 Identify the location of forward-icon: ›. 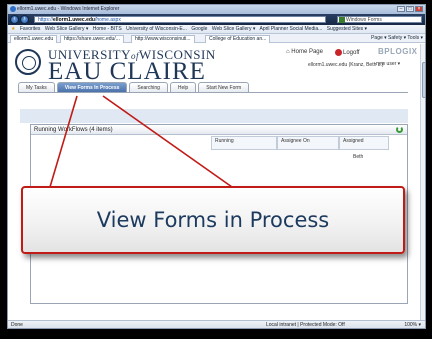
(24, 19).